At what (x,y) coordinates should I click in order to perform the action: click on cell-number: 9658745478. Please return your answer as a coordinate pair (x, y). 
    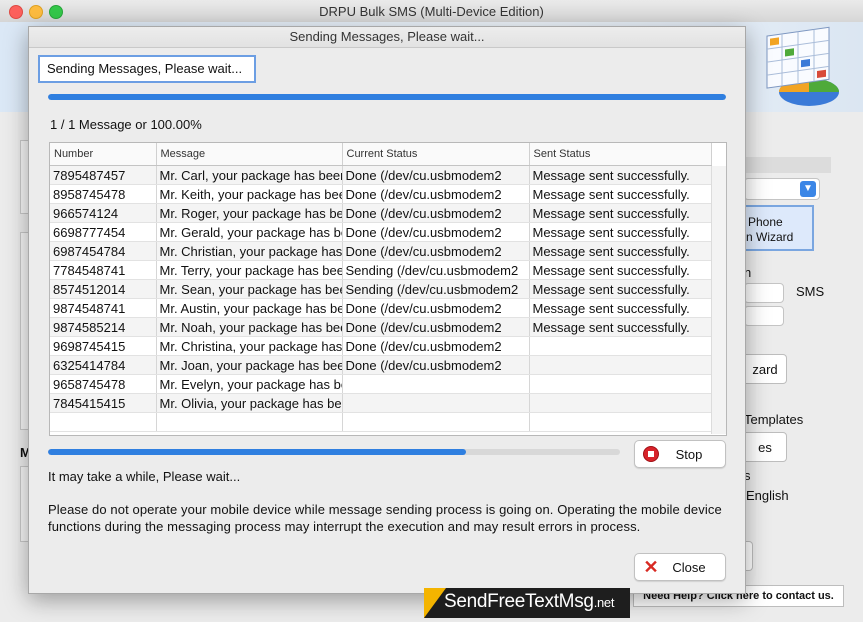
    Looking at the image, I should click on (103, 384).